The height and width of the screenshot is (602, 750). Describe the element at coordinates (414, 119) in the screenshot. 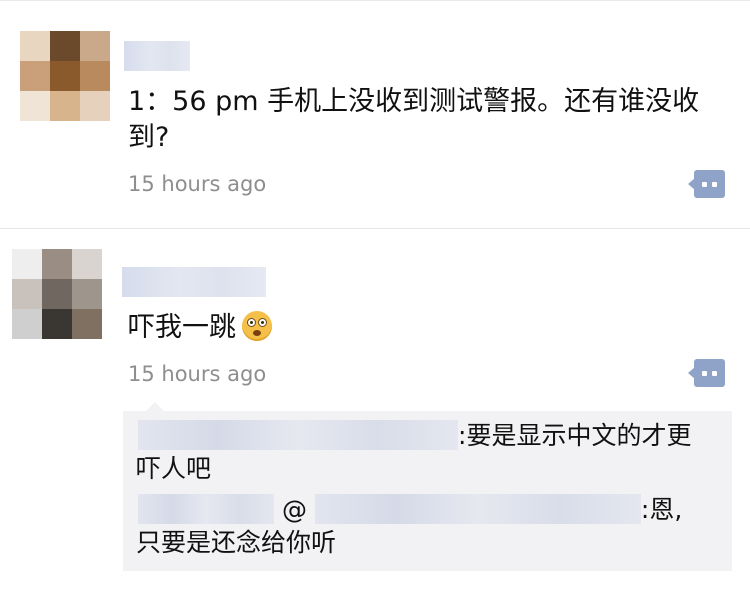

I see `post-text: 1：56 pm 手机上没收到测试警报。还有谁没收到?` at that location.